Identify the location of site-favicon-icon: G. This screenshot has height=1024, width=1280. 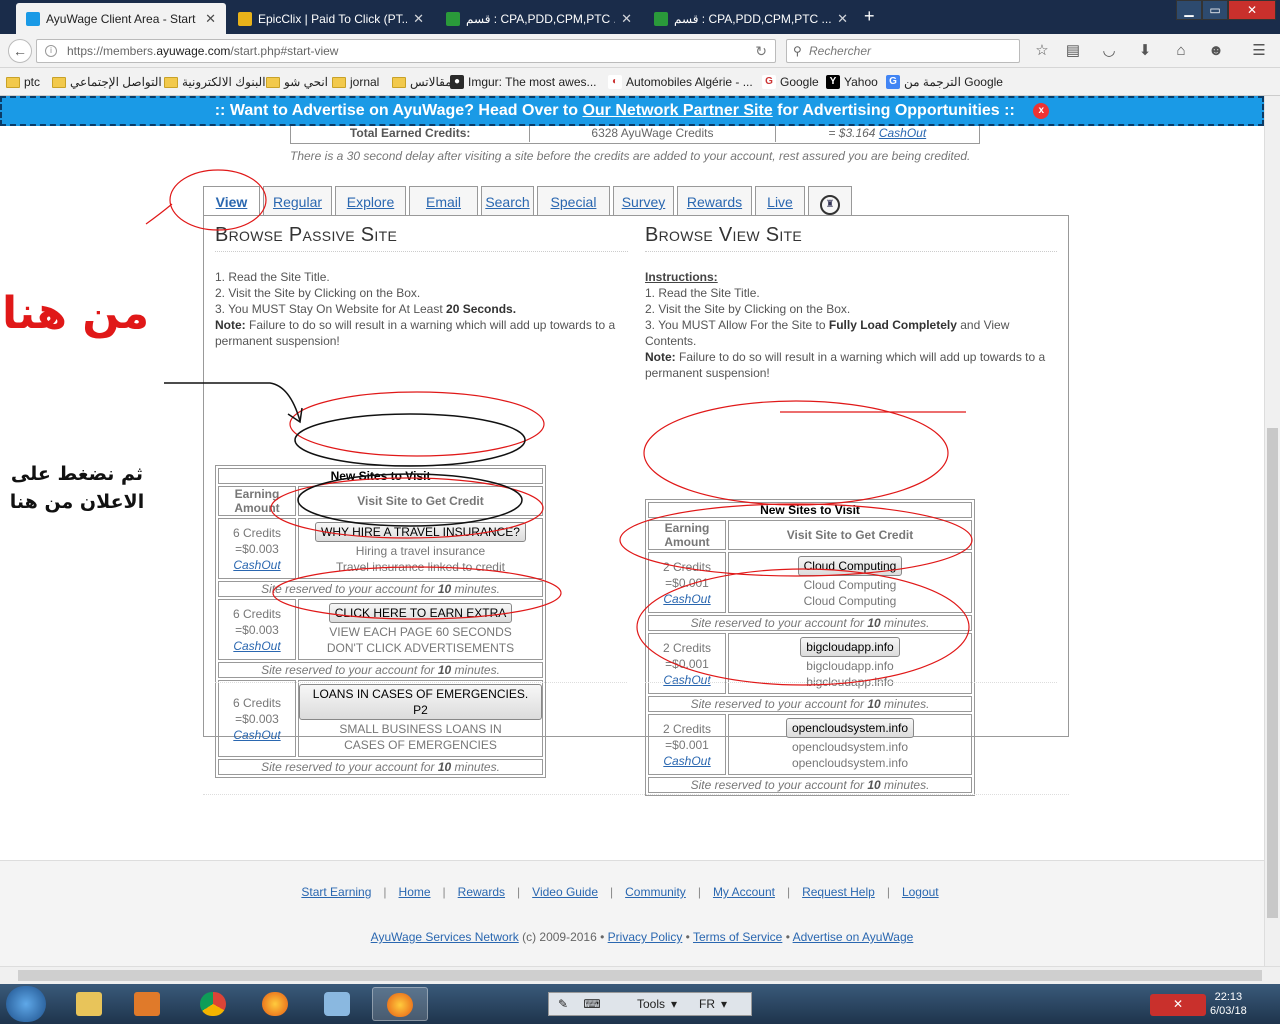
(769, 82).